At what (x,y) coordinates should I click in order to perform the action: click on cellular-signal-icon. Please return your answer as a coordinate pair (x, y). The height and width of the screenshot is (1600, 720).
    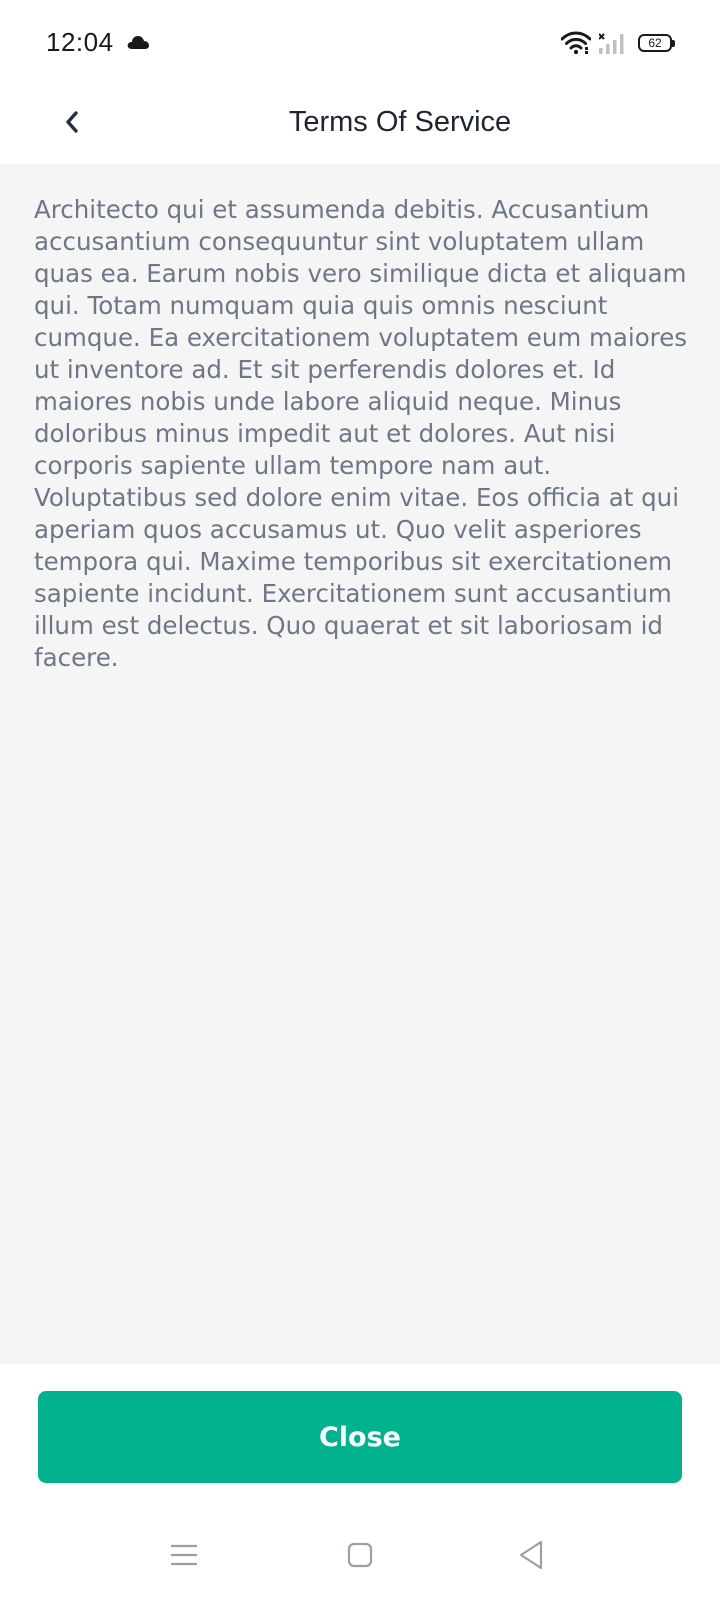
    Looking at the image, I should click on (612, 44).